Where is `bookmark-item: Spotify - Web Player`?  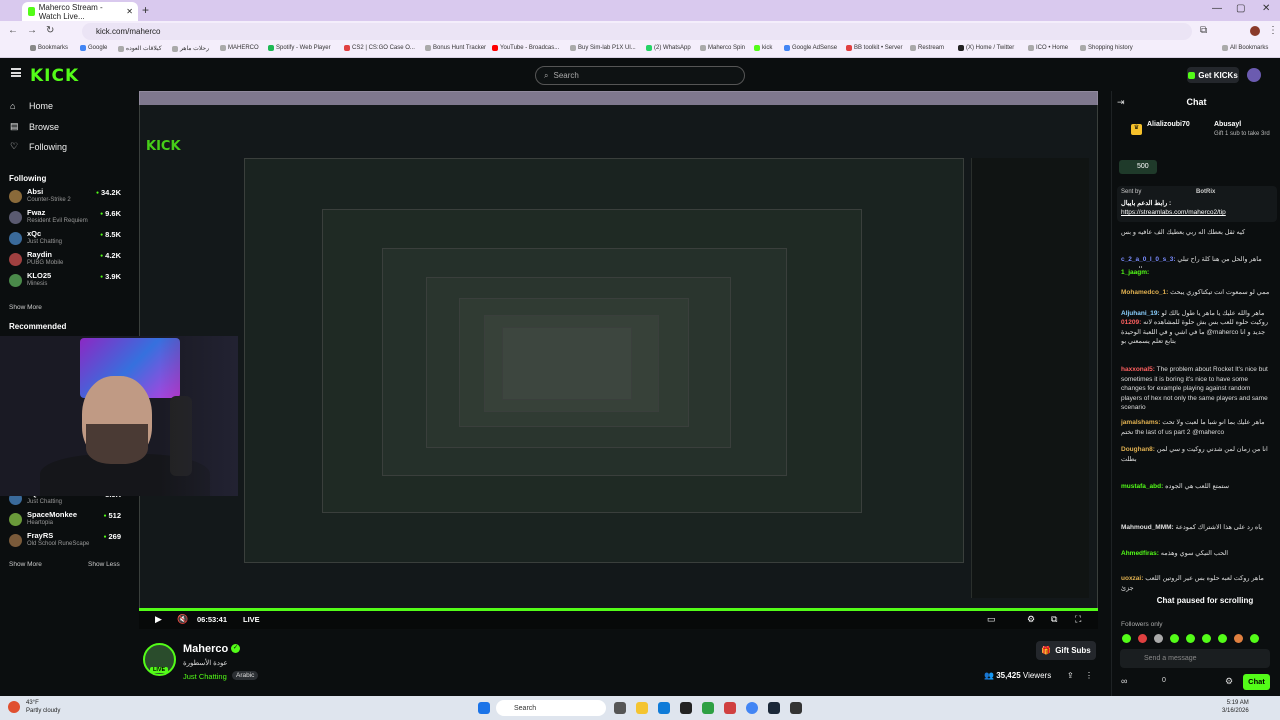
bookmark-item: Spotify - Web Player is located at coordinates (299, 48).